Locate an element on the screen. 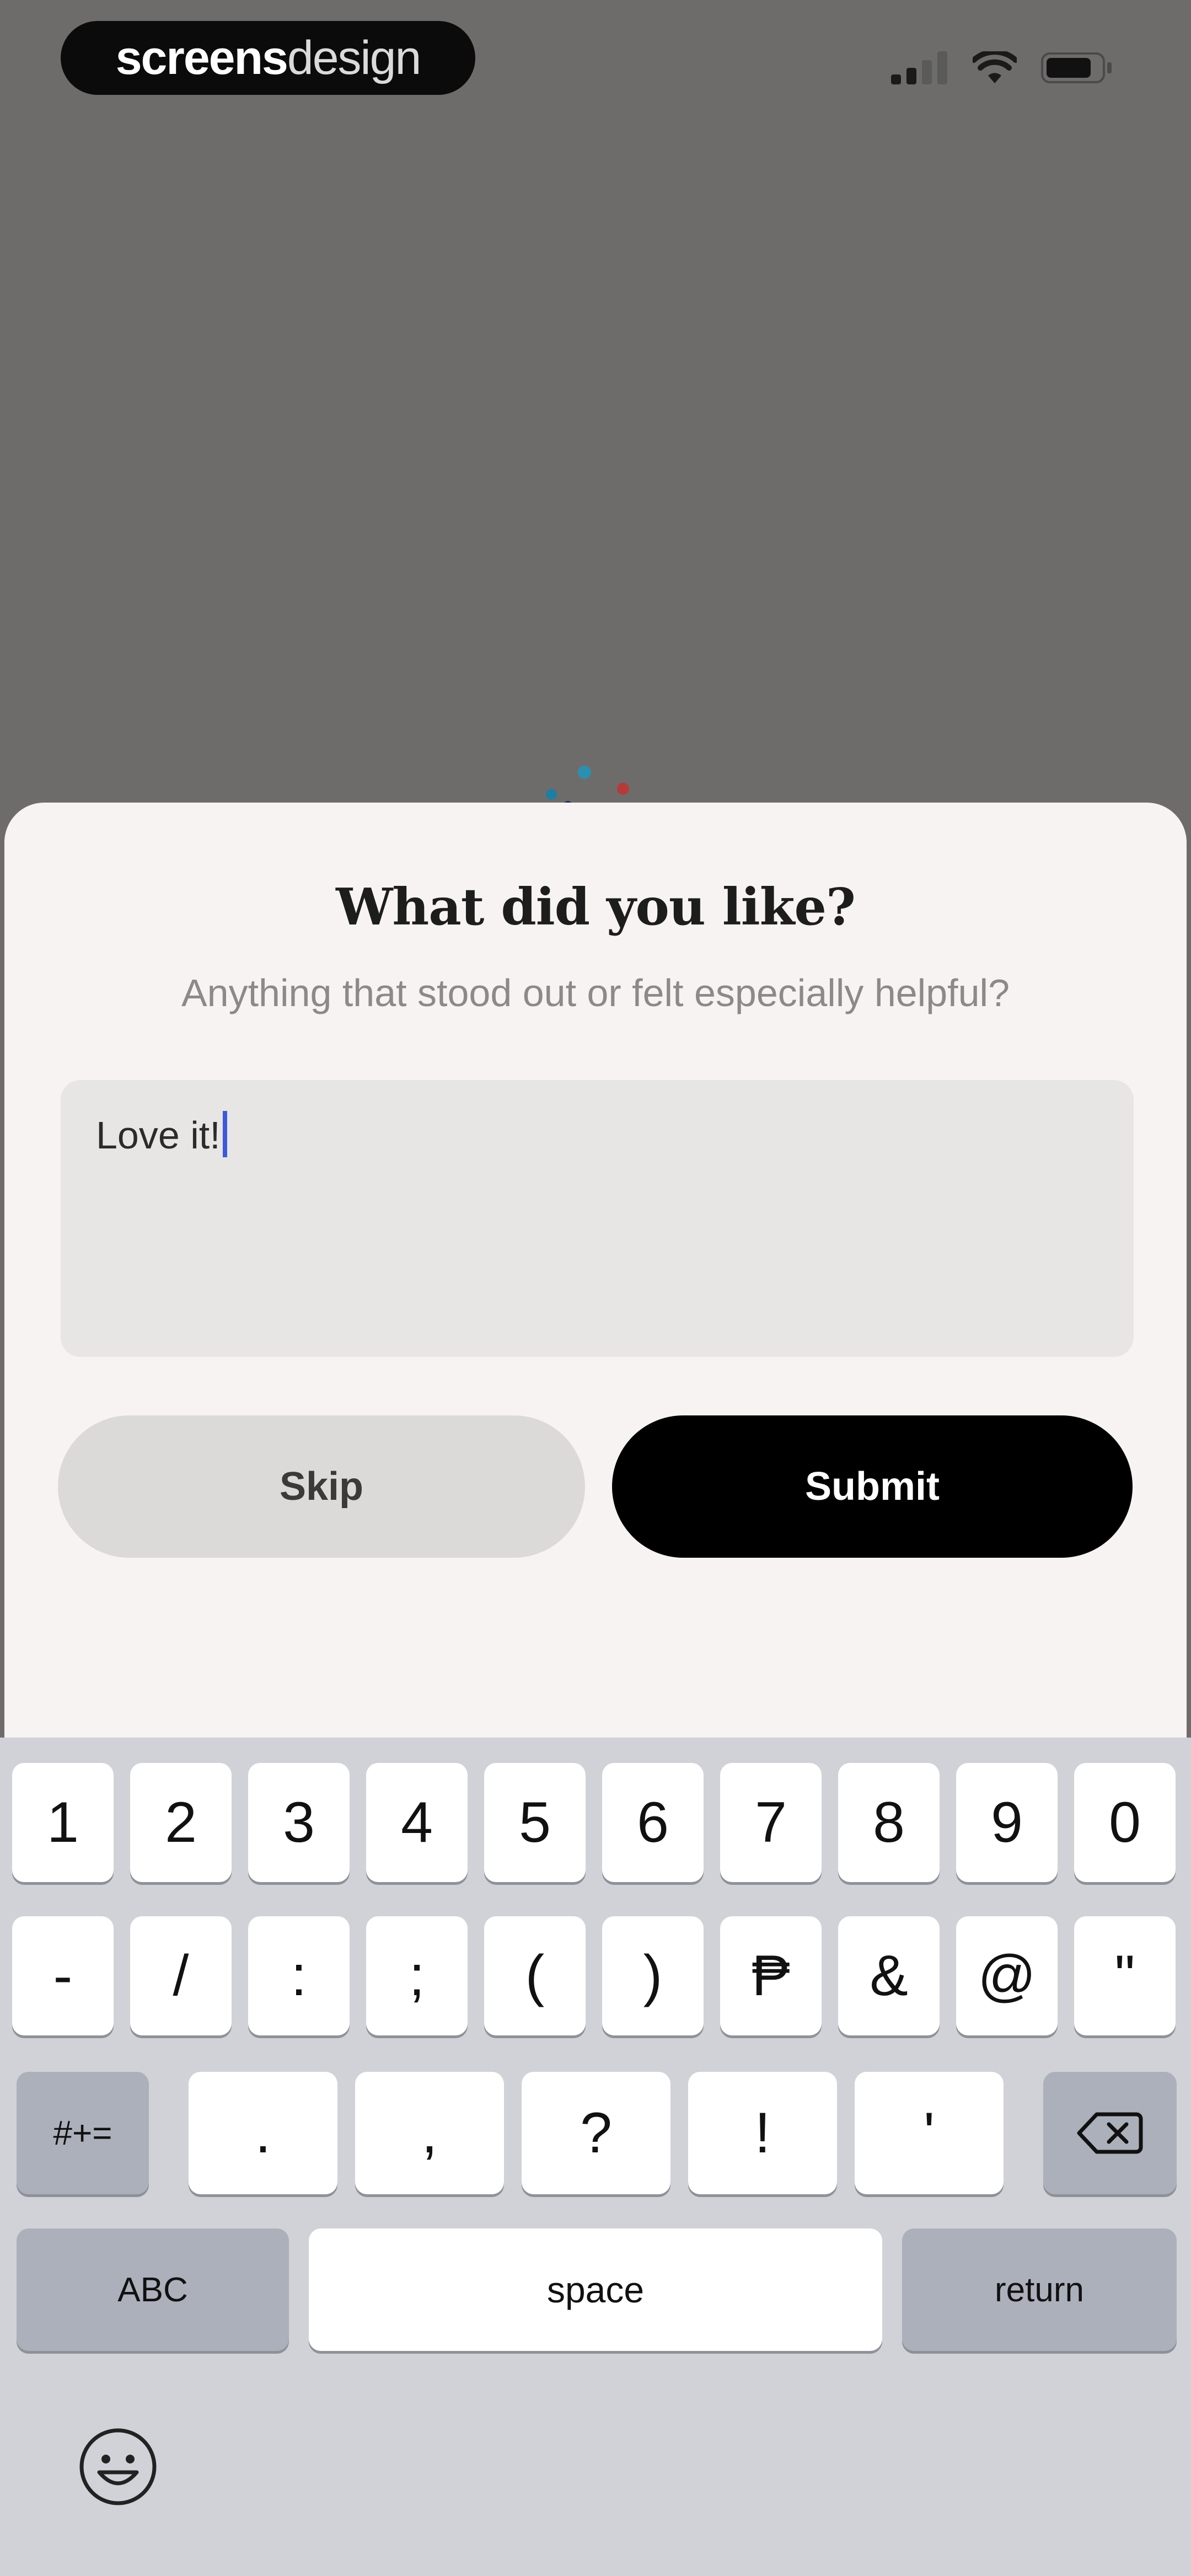 The width and height of the screenshot is (1191, 2576). status-bar-icons is located at coordinates (1002, 68).